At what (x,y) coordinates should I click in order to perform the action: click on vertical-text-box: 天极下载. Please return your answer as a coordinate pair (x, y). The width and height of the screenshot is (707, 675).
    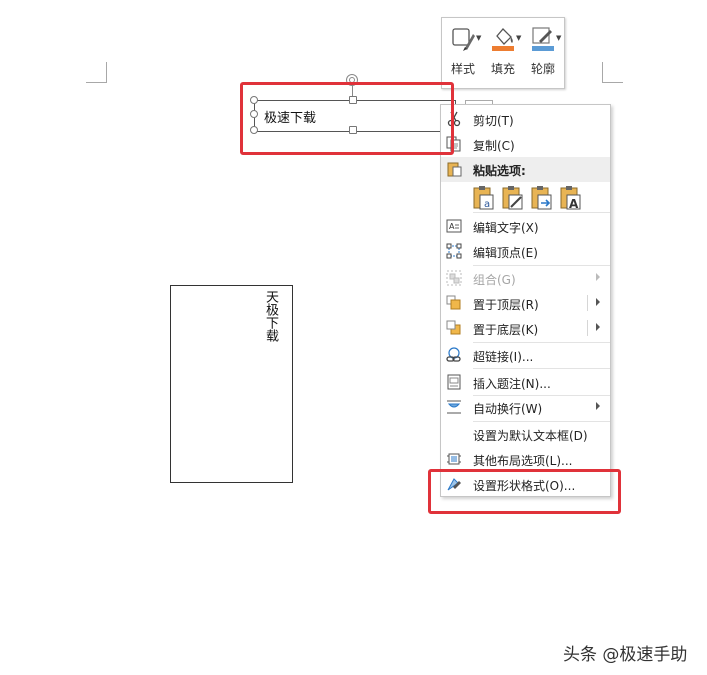
    Looking at the image, I should click on (231, 384).